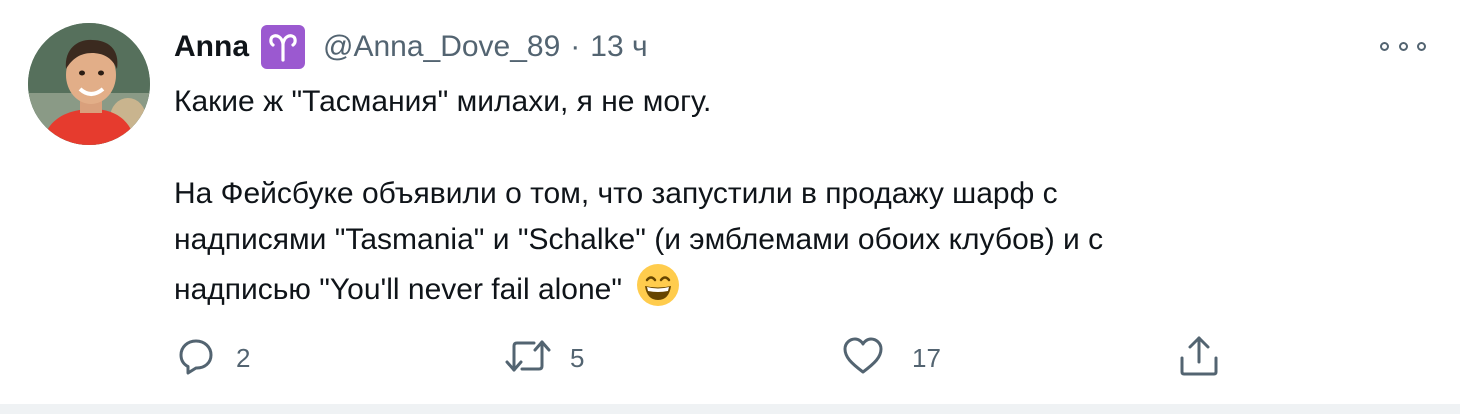  Describe the element at coordinates (283, 47) in the screenshot. I see `aries-icon` at that location.